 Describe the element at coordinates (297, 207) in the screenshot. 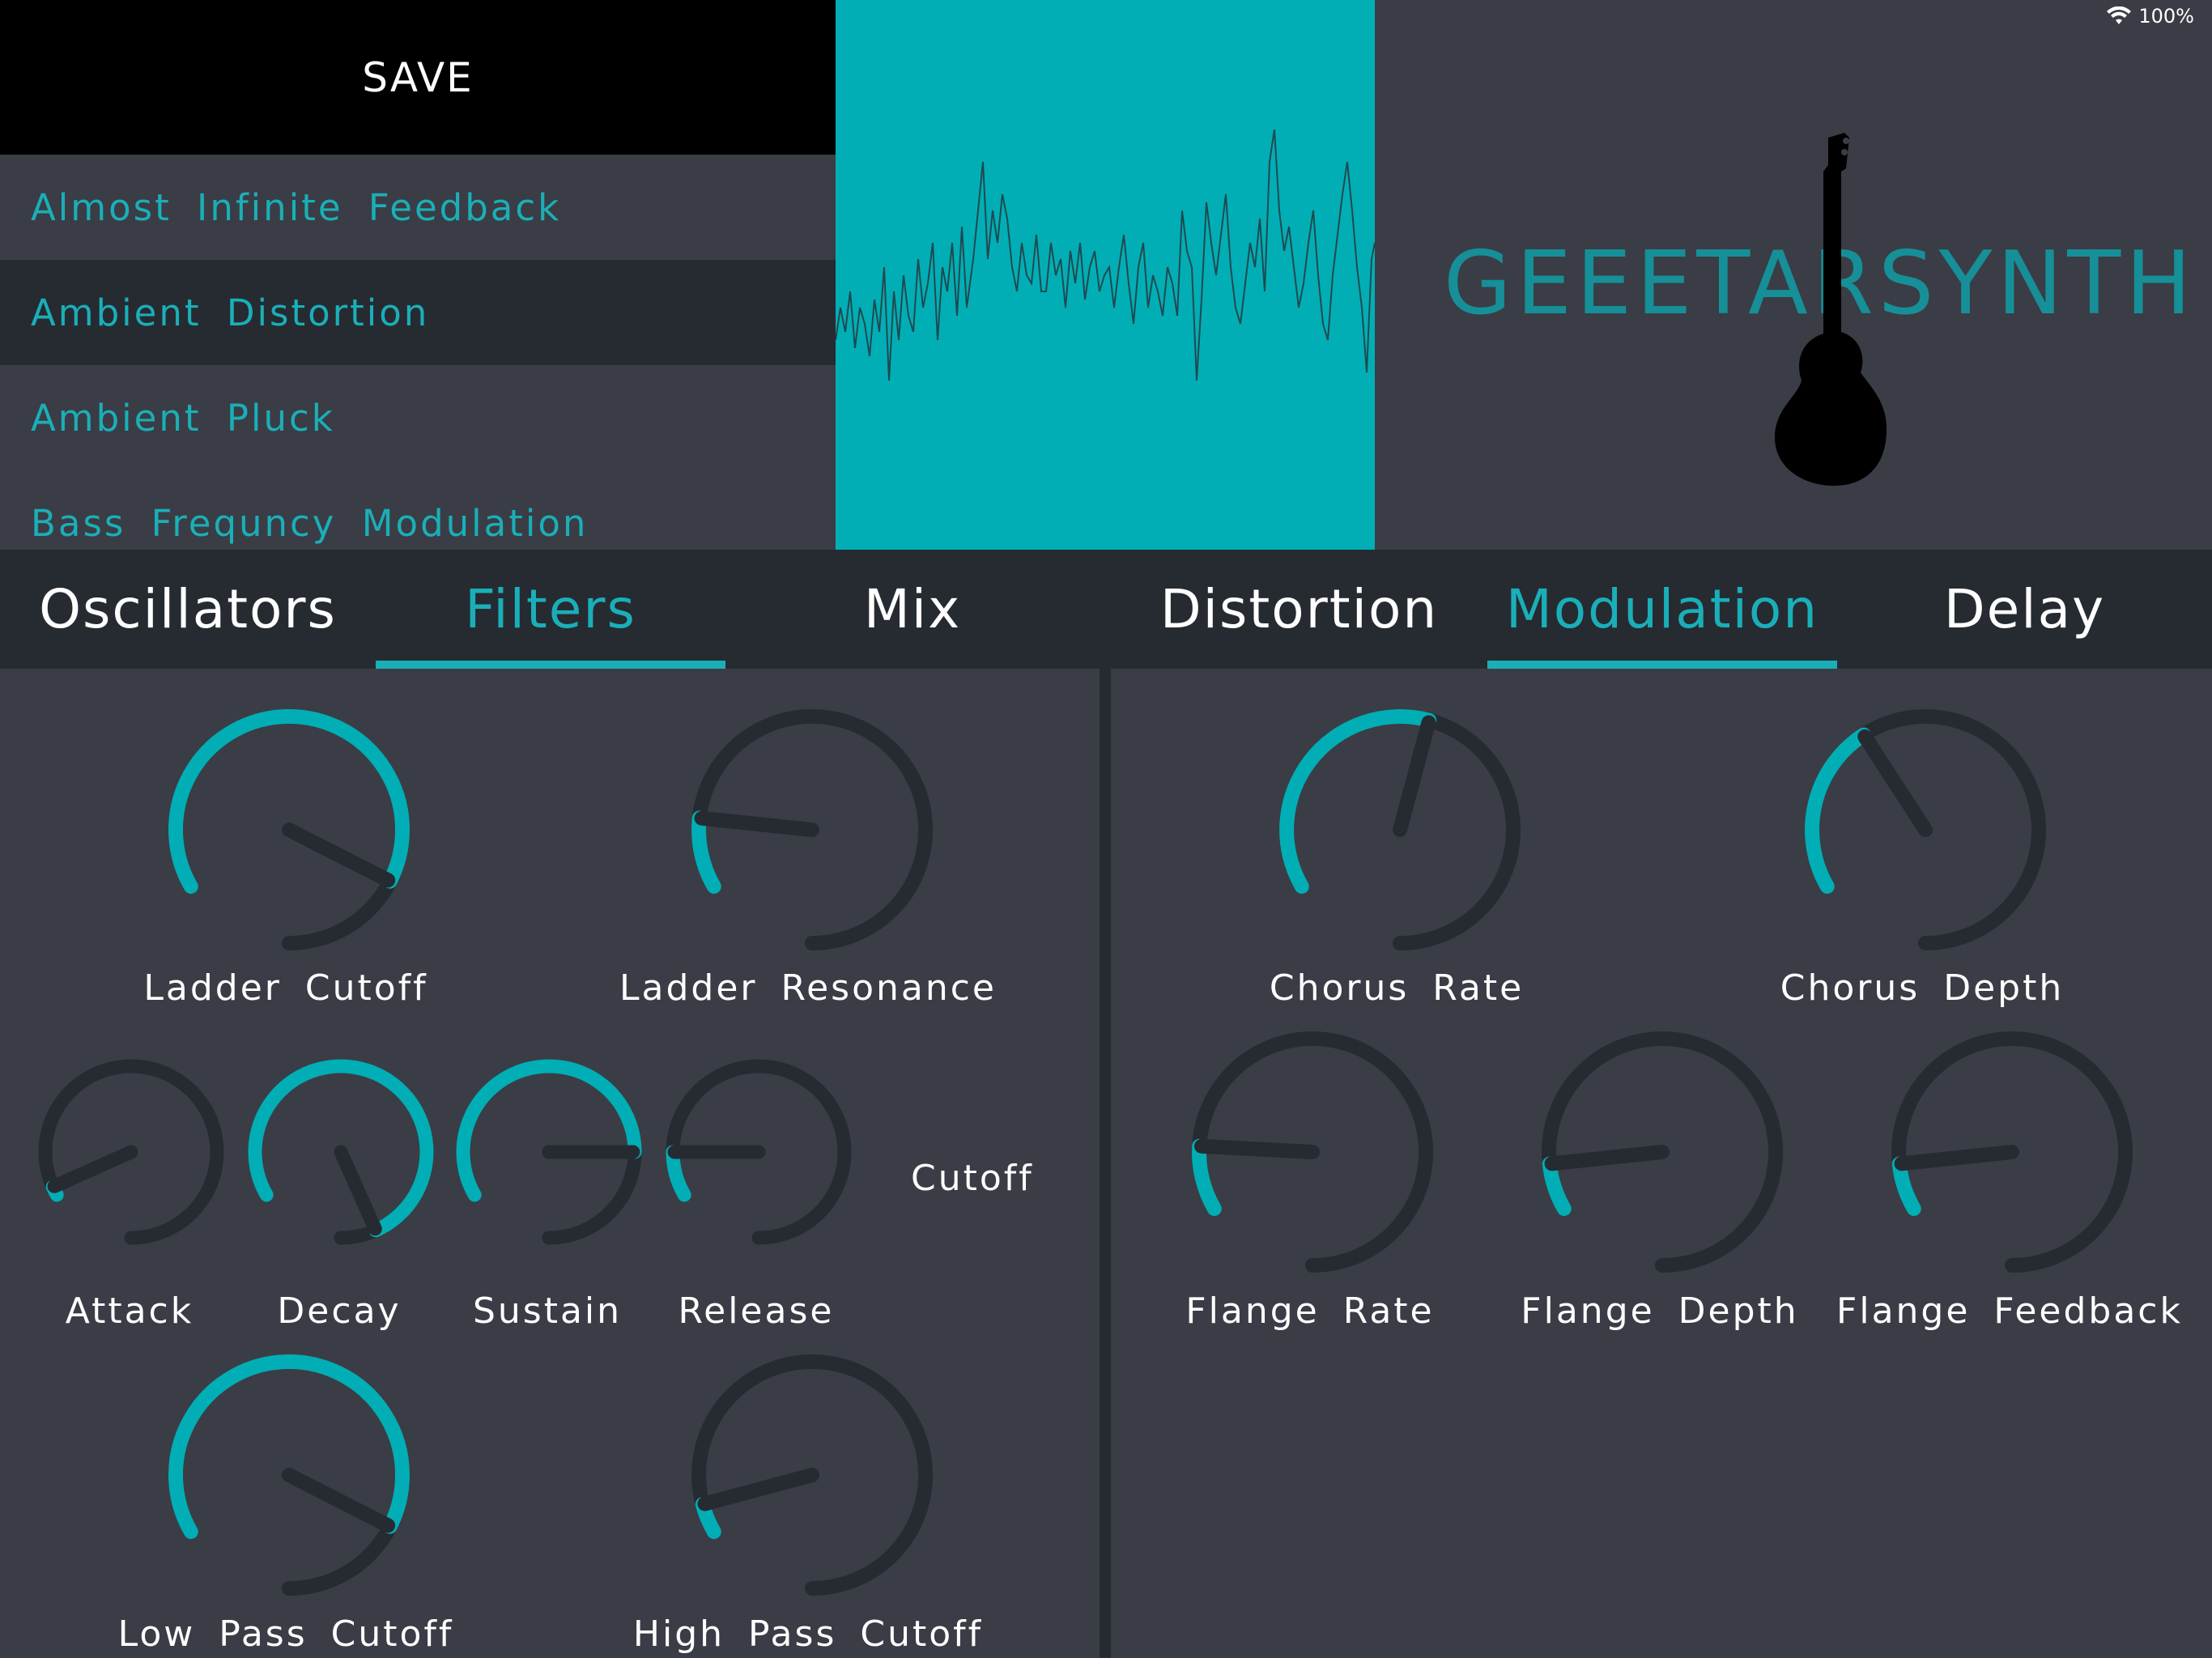

I see `preset-item-label: Almost Infinite Feedback` at that location.